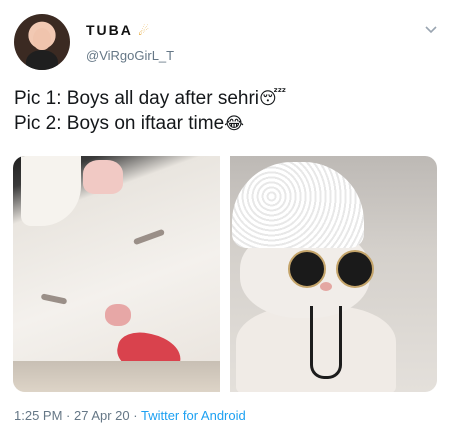 The image size is (450, 435). I want to click on display-name-text: TUBA, so click(109, 30).